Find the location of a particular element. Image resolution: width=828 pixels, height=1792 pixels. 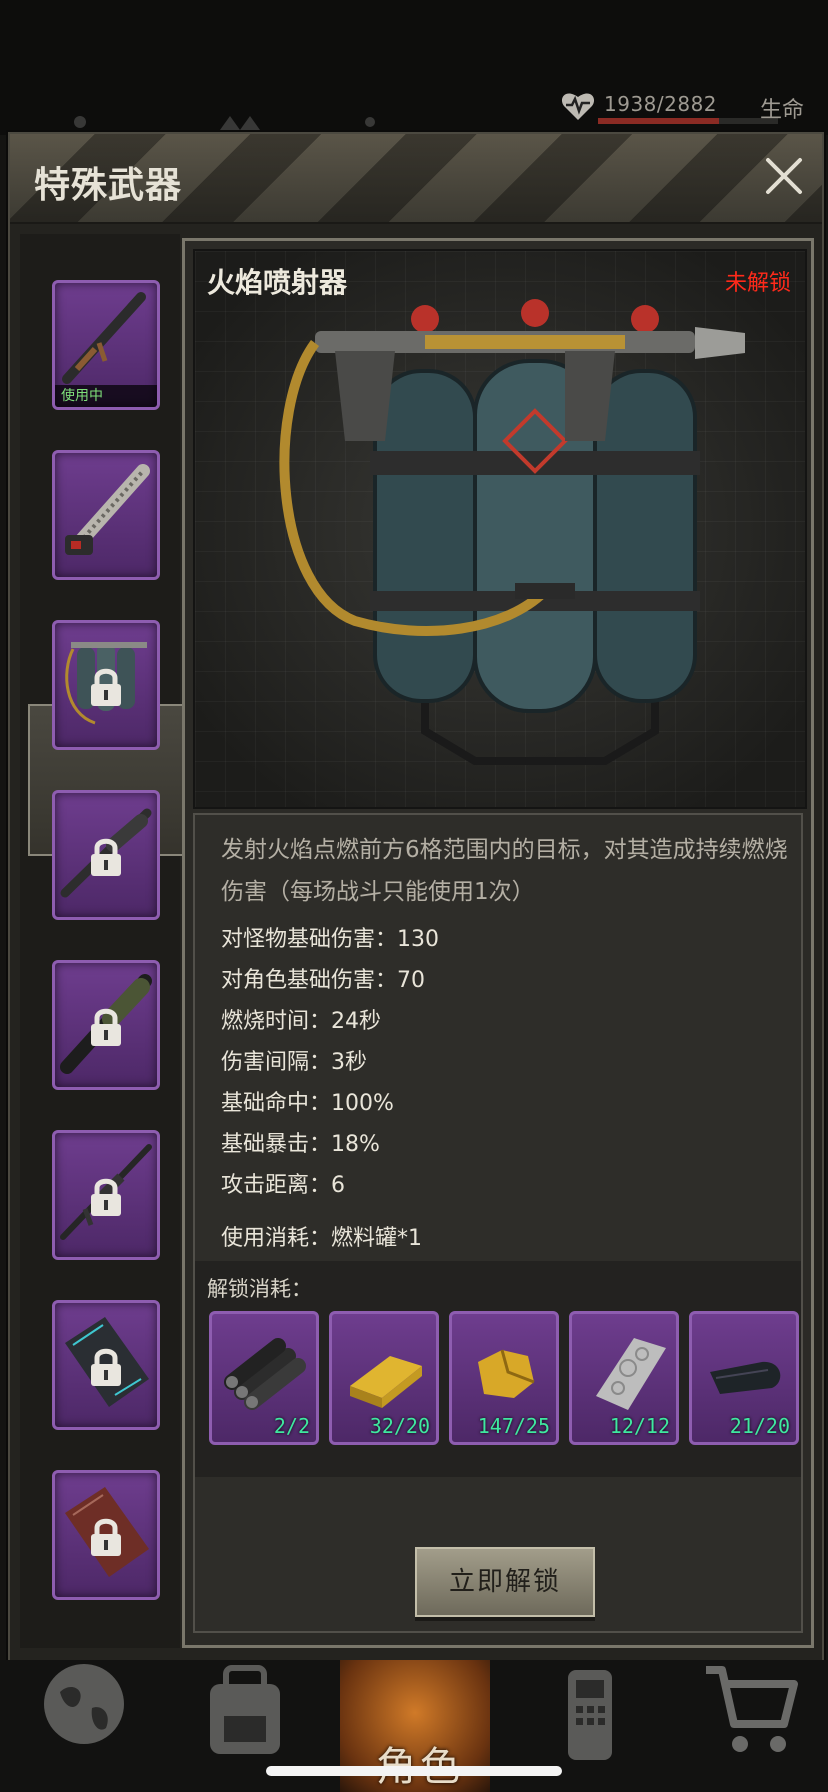

resource-count: 2/2 is located at coordinates (291, 1426).